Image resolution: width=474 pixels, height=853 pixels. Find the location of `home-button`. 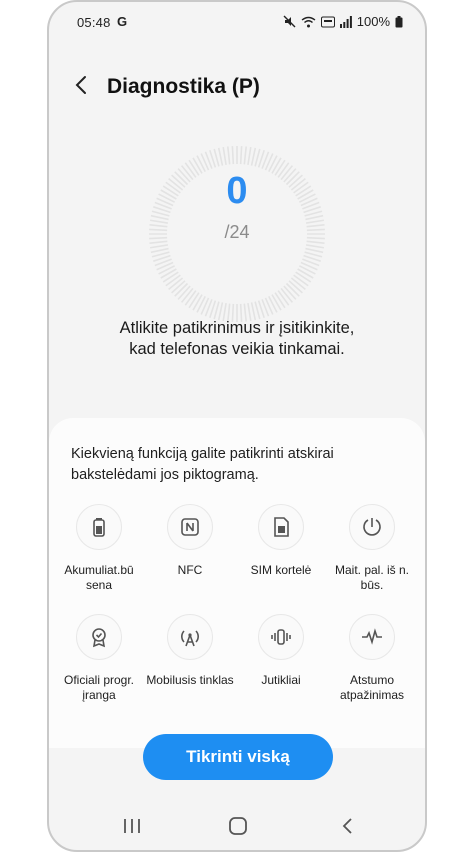

home-button is located at coordinates (238, 828).